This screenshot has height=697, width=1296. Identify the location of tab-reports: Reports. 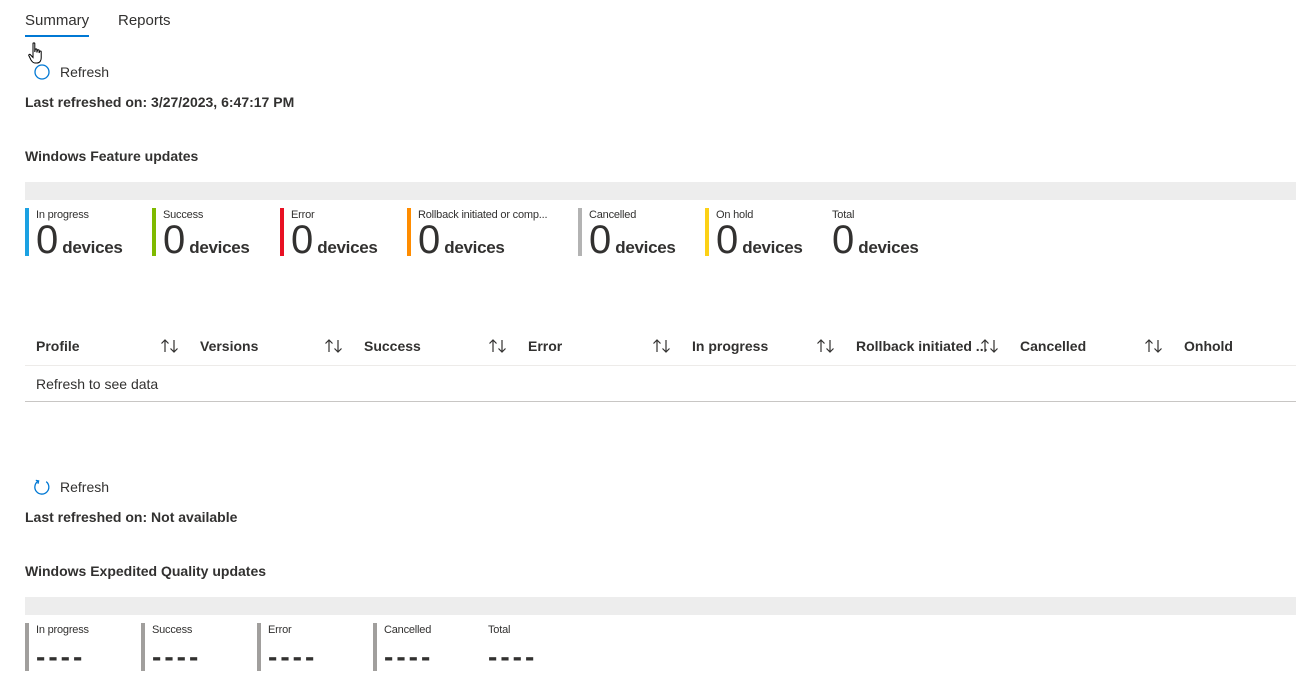
(144, 23).